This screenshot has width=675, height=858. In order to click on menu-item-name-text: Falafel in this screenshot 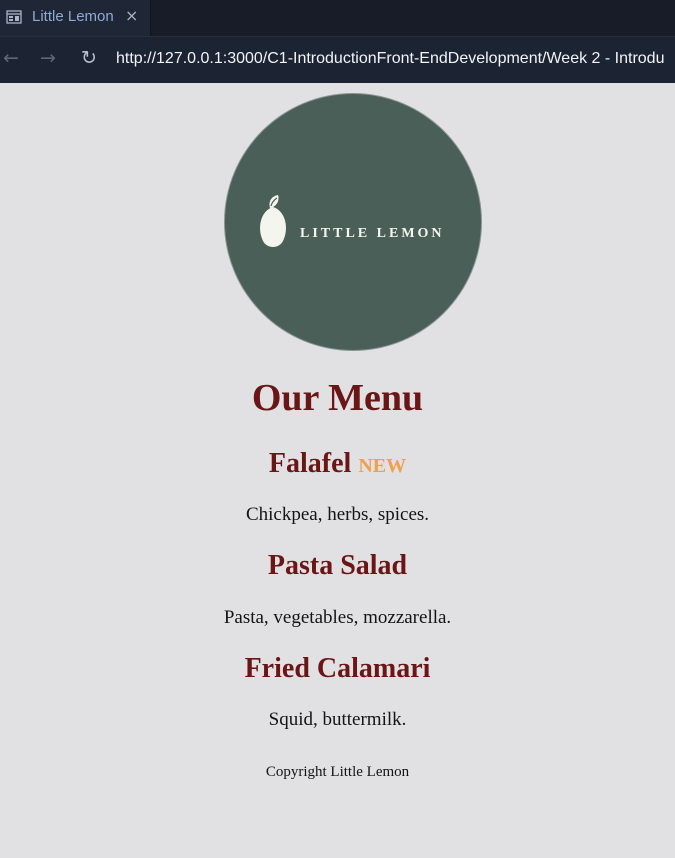, I will do `click(310, 463)`.